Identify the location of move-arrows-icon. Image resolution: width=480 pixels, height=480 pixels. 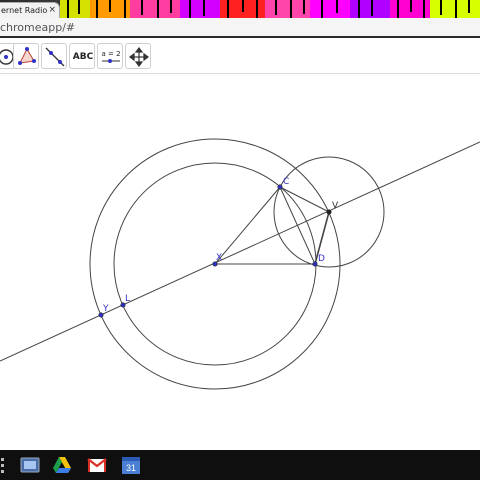
(139, 57).